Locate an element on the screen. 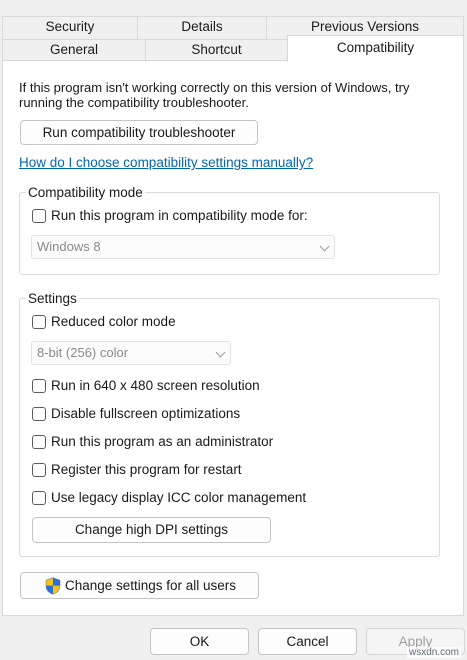 This screenshot has width=467, height=660. tab-shortcut: Shortcut is located at coordinates (216, 50).